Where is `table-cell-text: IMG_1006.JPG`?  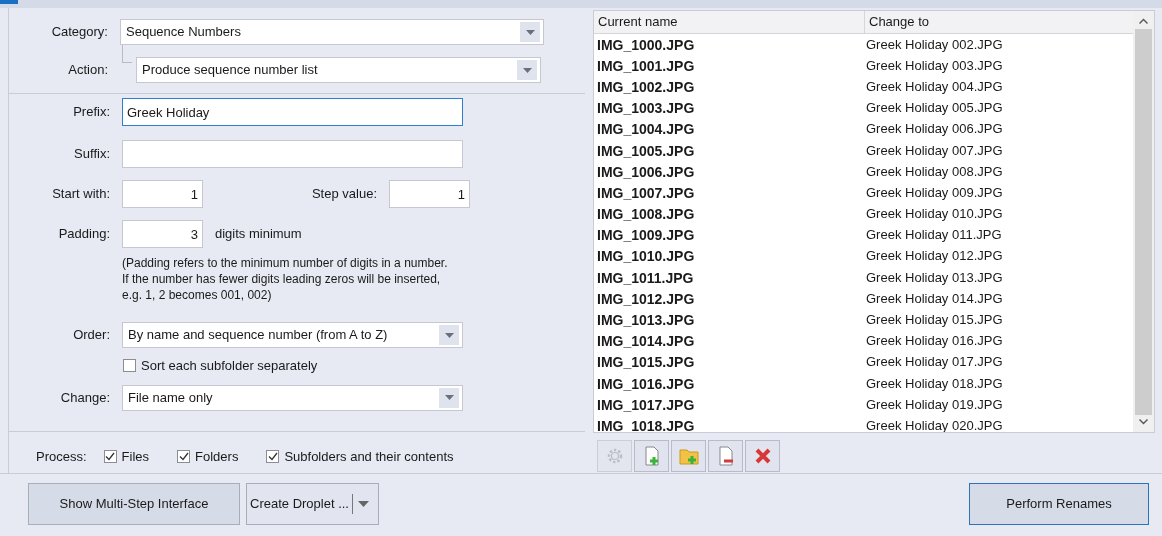 table-cell-text: IMG_1006.JPG is located at coordinates (646, 171).